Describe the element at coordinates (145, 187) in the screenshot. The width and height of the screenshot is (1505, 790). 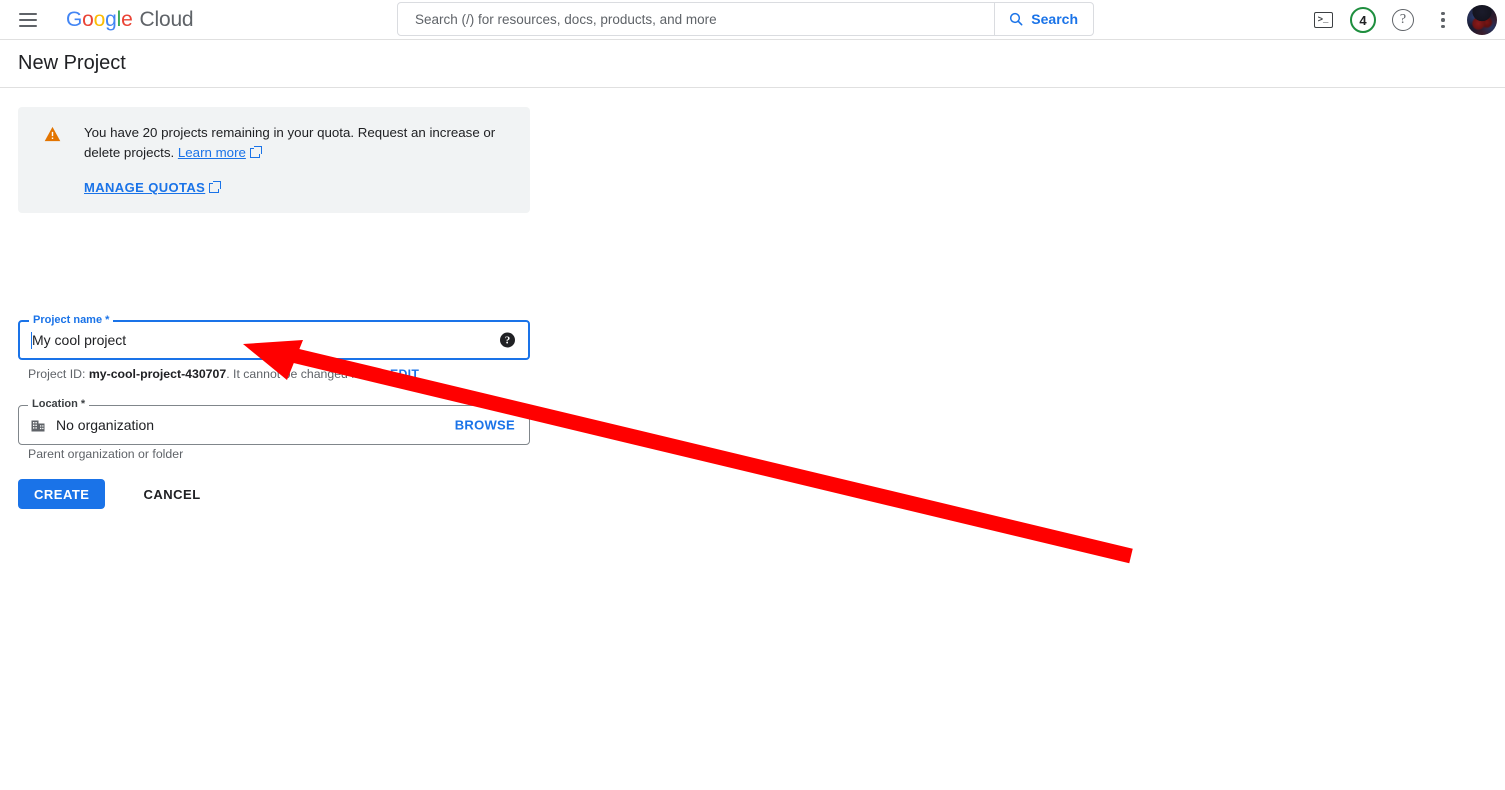
I see `manage-quotas-label: MANAGE QUOTAS` at that location.